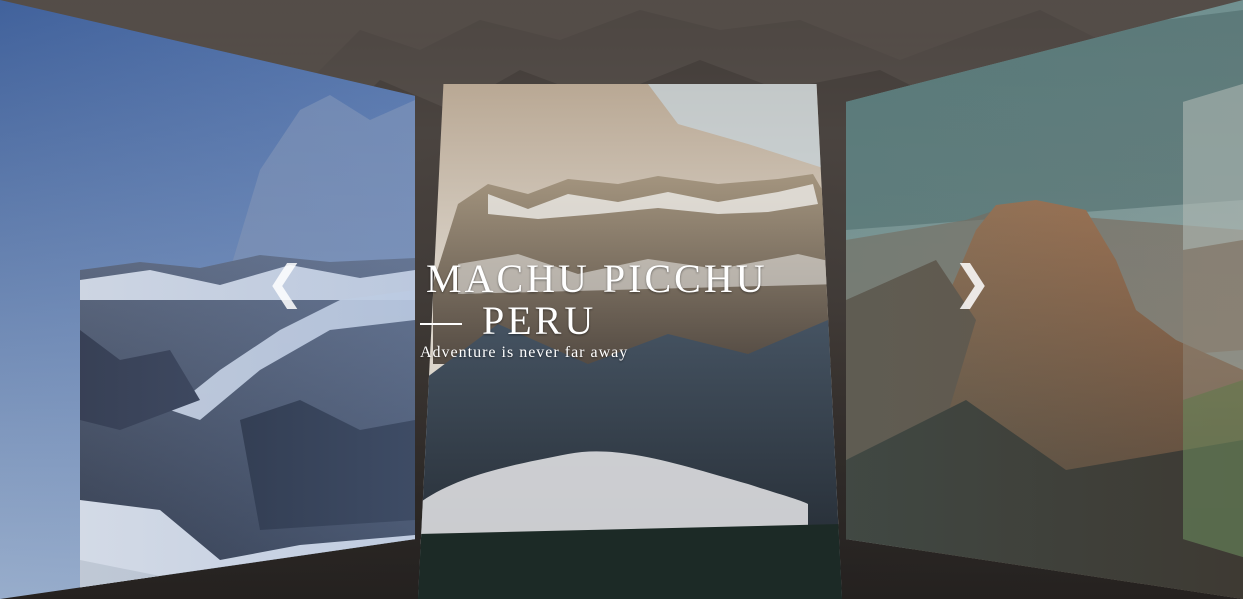 This screenshot has width=1243, height=599. Describe the element at coordinates (539, 320) in the screenshot. I see `slide-subtitle: PERU` at that location.